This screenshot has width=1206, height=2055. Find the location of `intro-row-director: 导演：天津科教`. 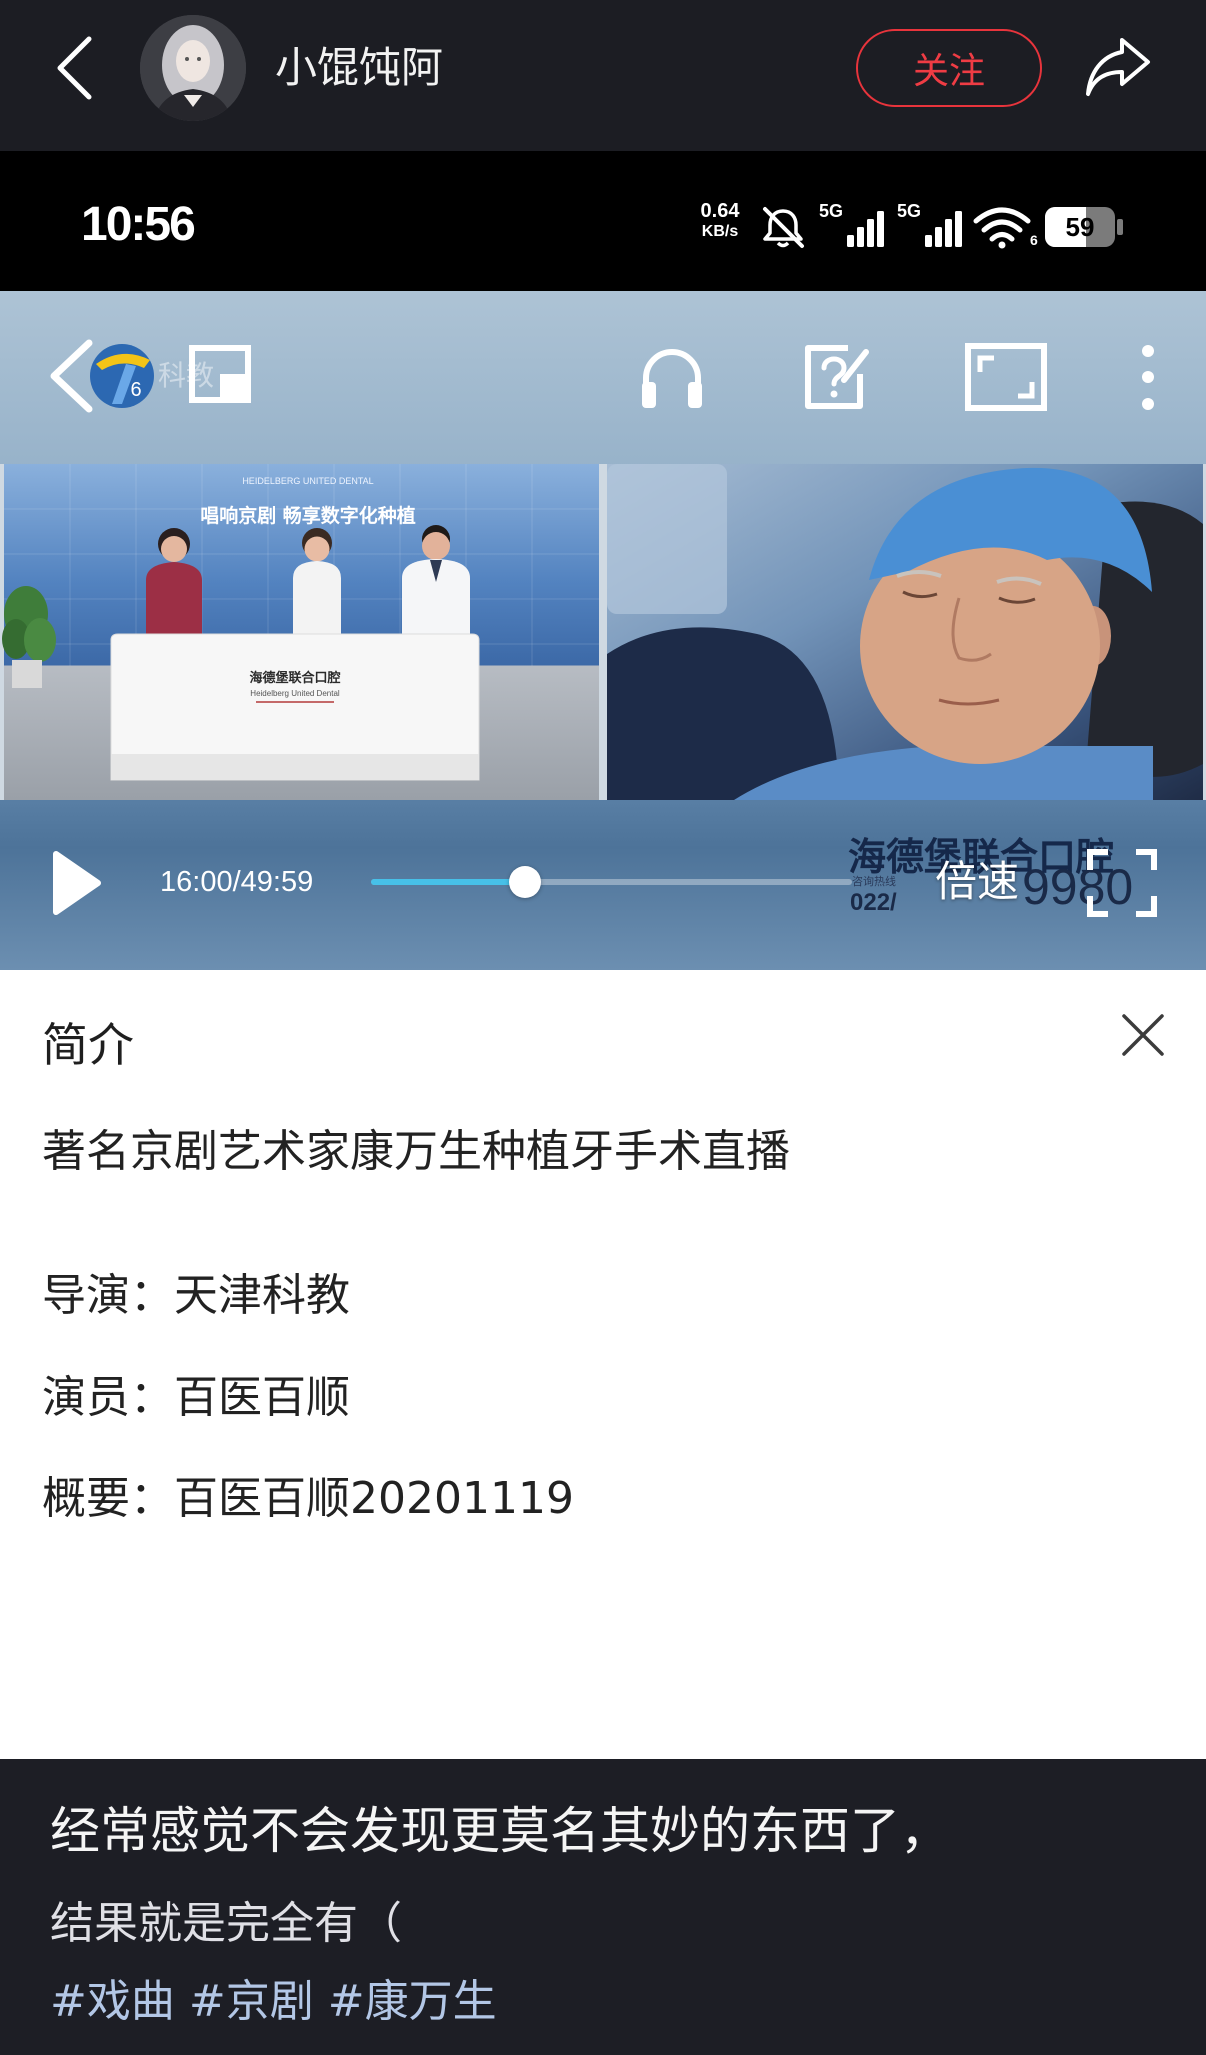

intro-row-director: 导演：天津科教 is located at coordinates (196, 1296).